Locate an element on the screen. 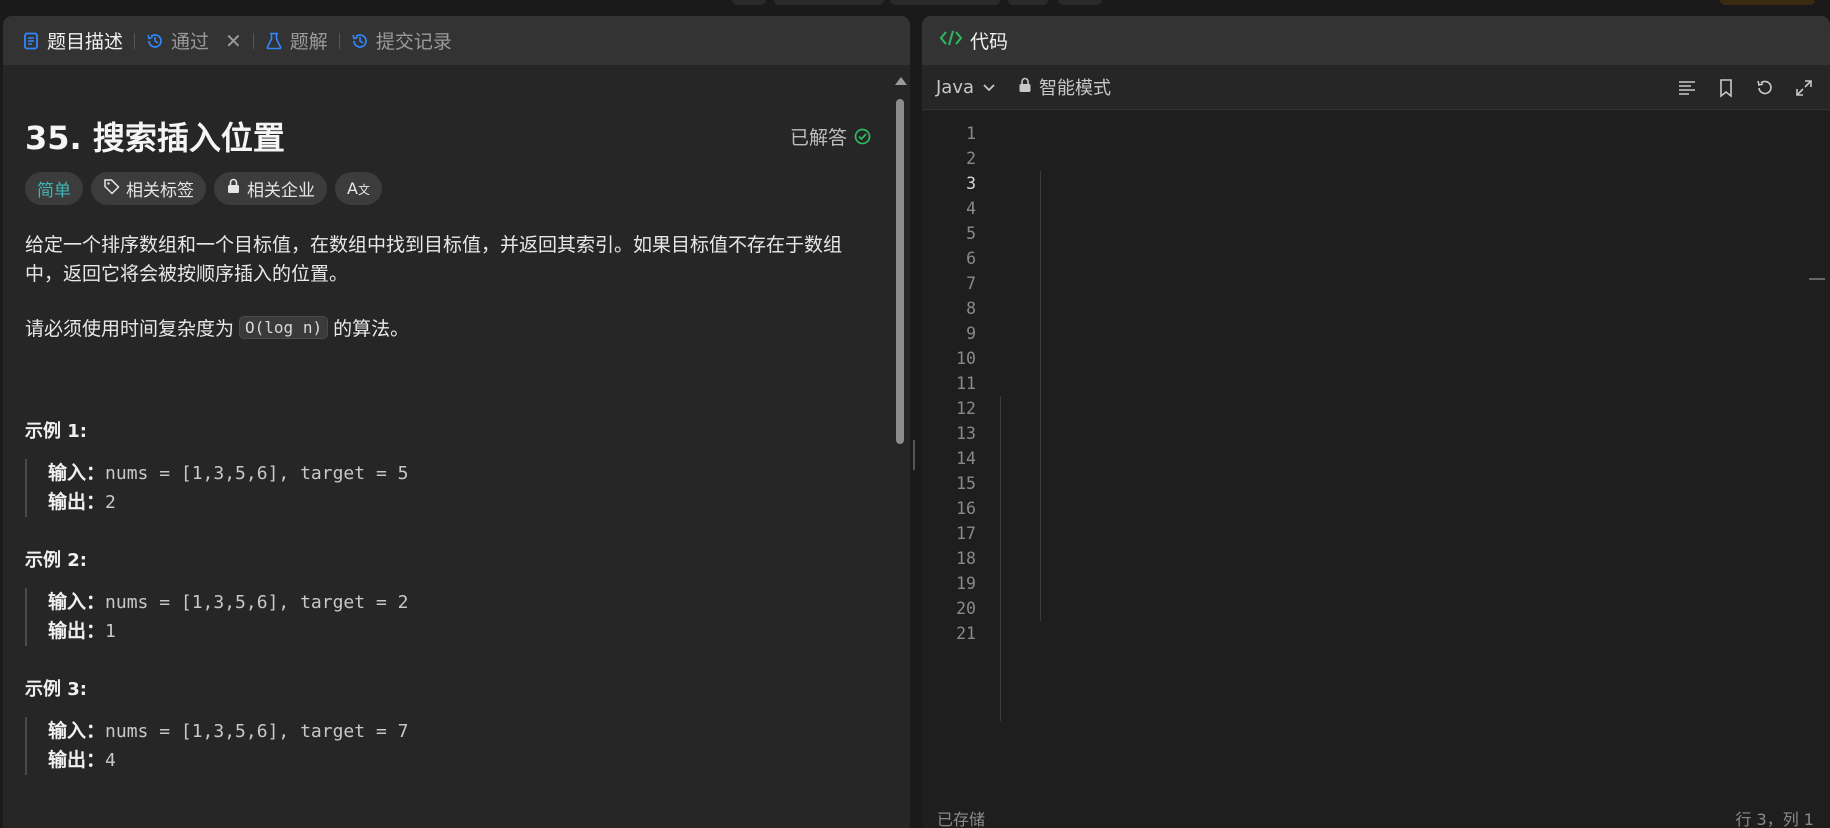 Image resolution: width=1830 pixels, height=828 pixels. line-number: 20 is located at coordinates (966, 608).